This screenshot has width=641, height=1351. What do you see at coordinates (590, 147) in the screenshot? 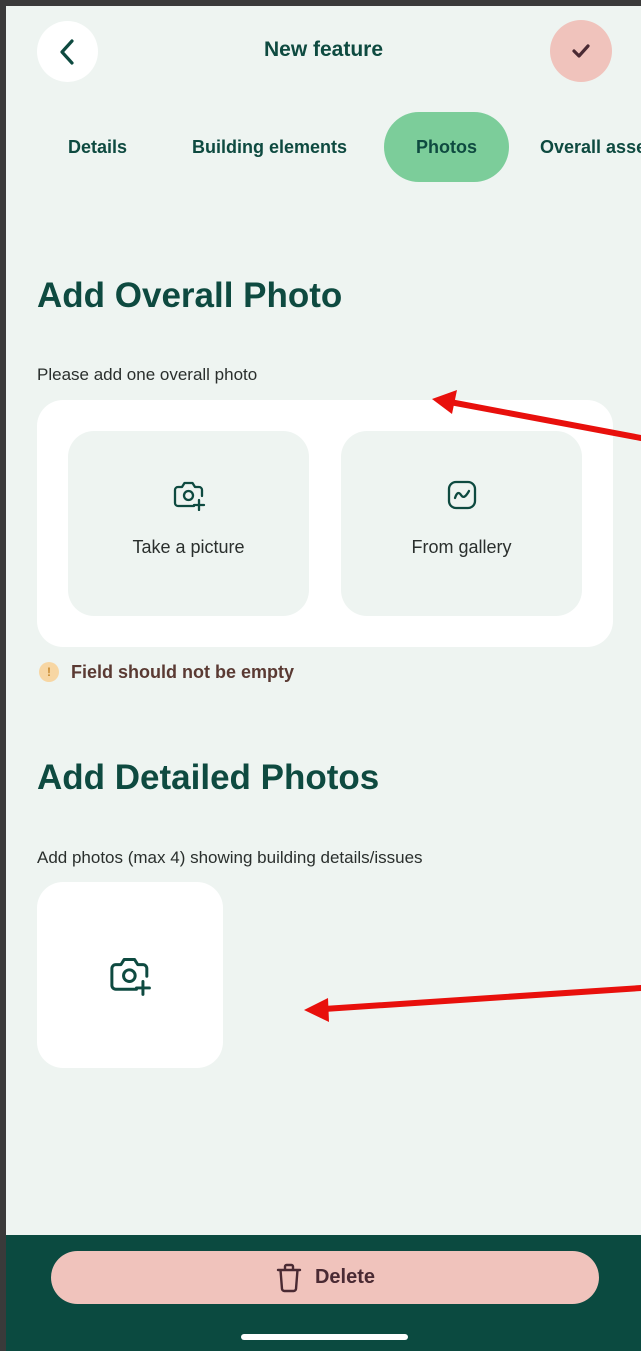
I see `tab-overall-assessment: Overall assessment` at bounding box center [590, 147].